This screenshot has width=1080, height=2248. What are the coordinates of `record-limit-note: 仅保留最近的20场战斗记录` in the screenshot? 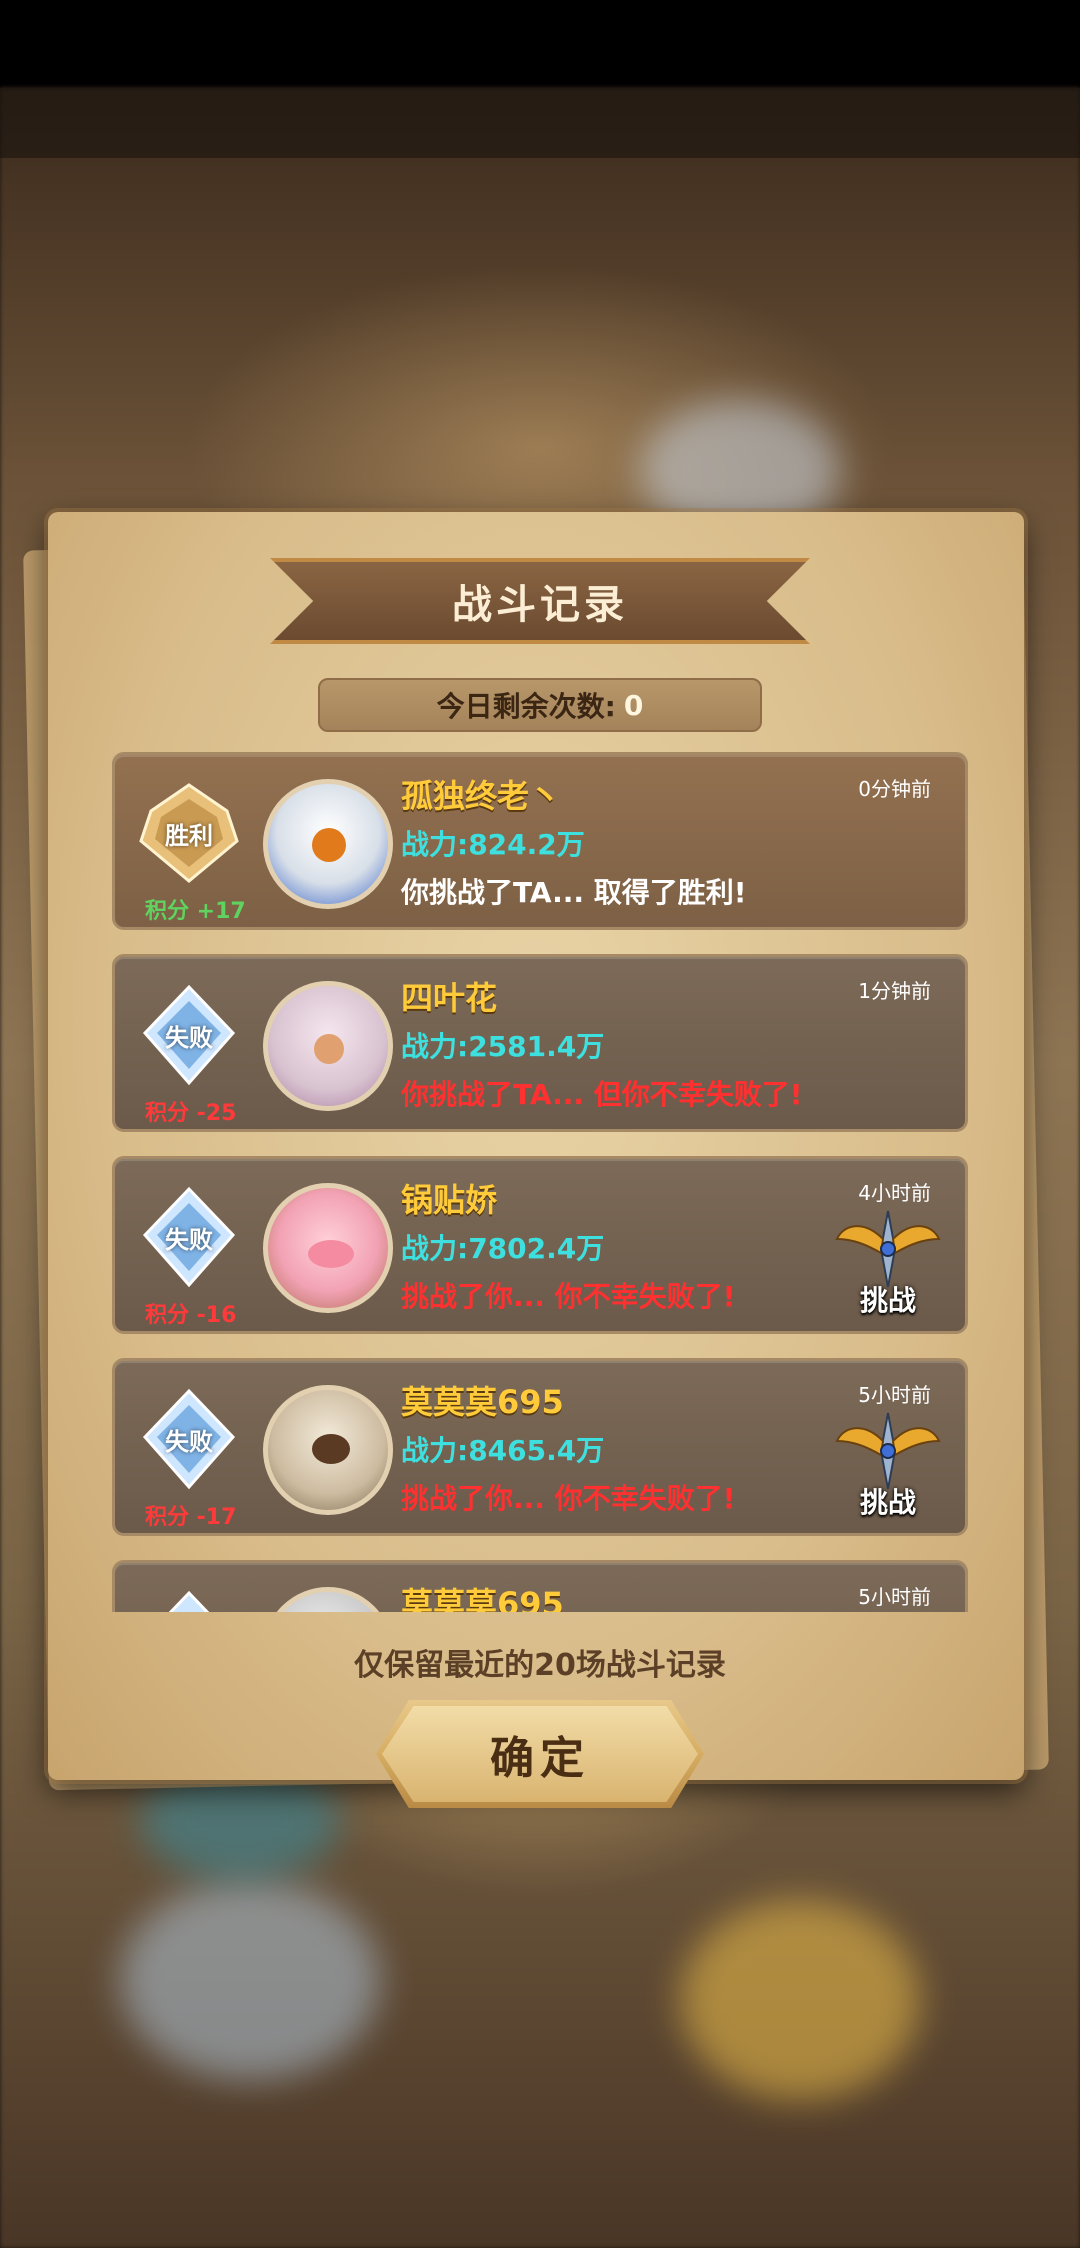 It's located at (540, 1665).